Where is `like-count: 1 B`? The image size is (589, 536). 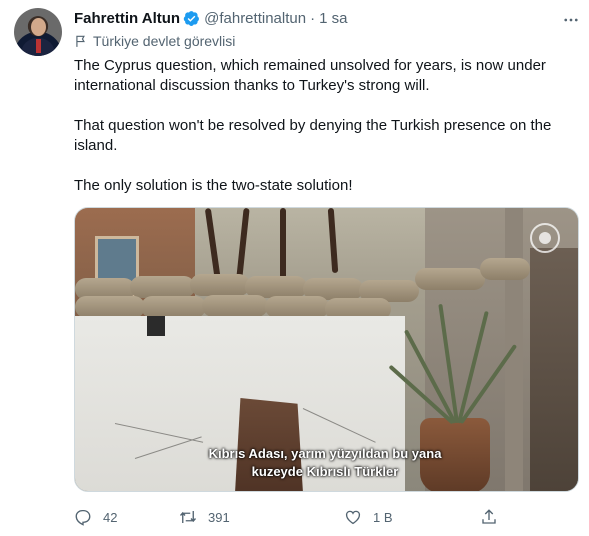 like-count: 1 B is located at coordinates (383, 517).